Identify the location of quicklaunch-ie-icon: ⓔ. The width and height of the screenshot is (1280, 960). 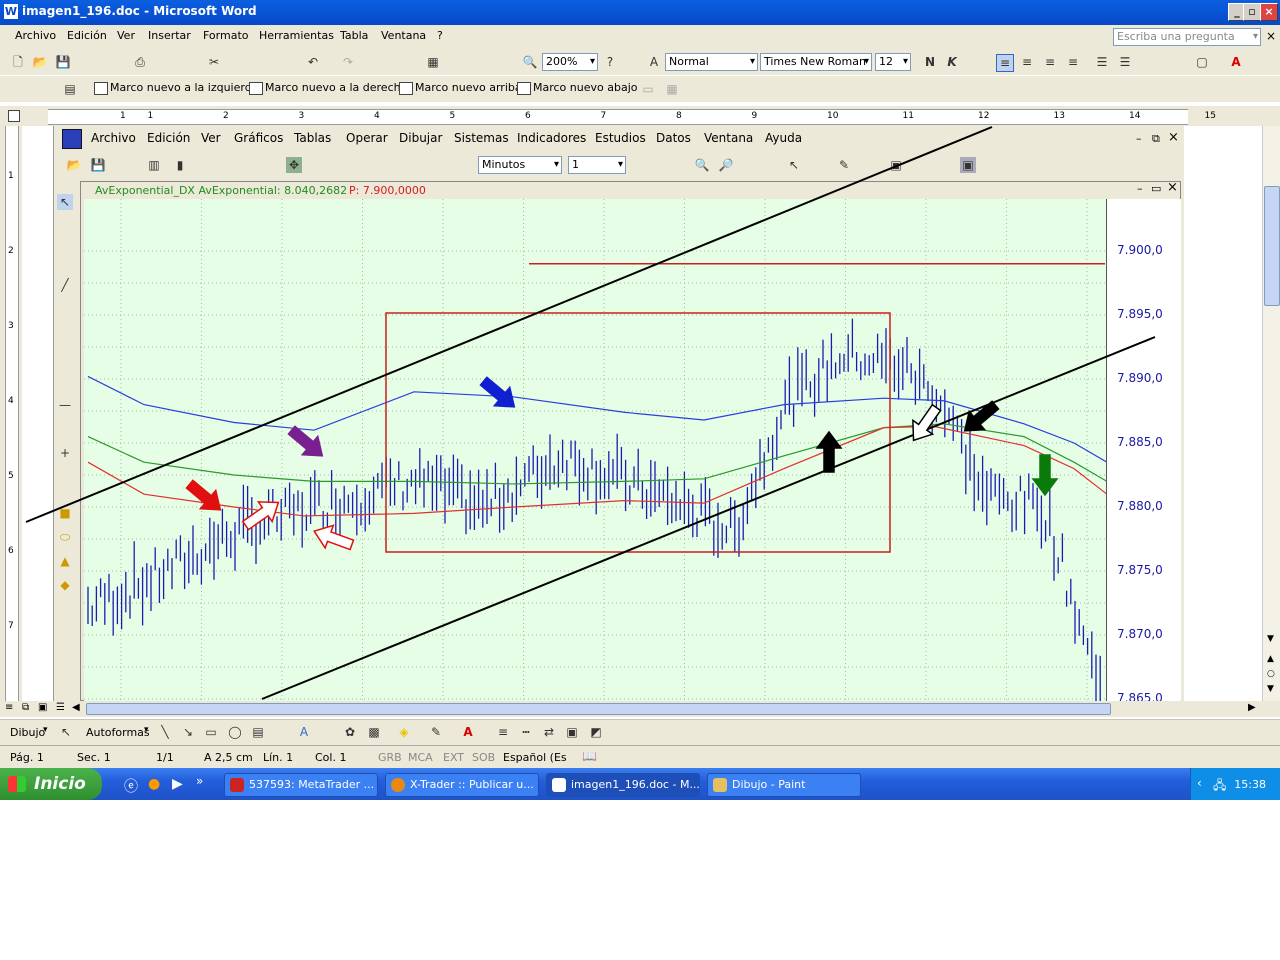
(131, 786).